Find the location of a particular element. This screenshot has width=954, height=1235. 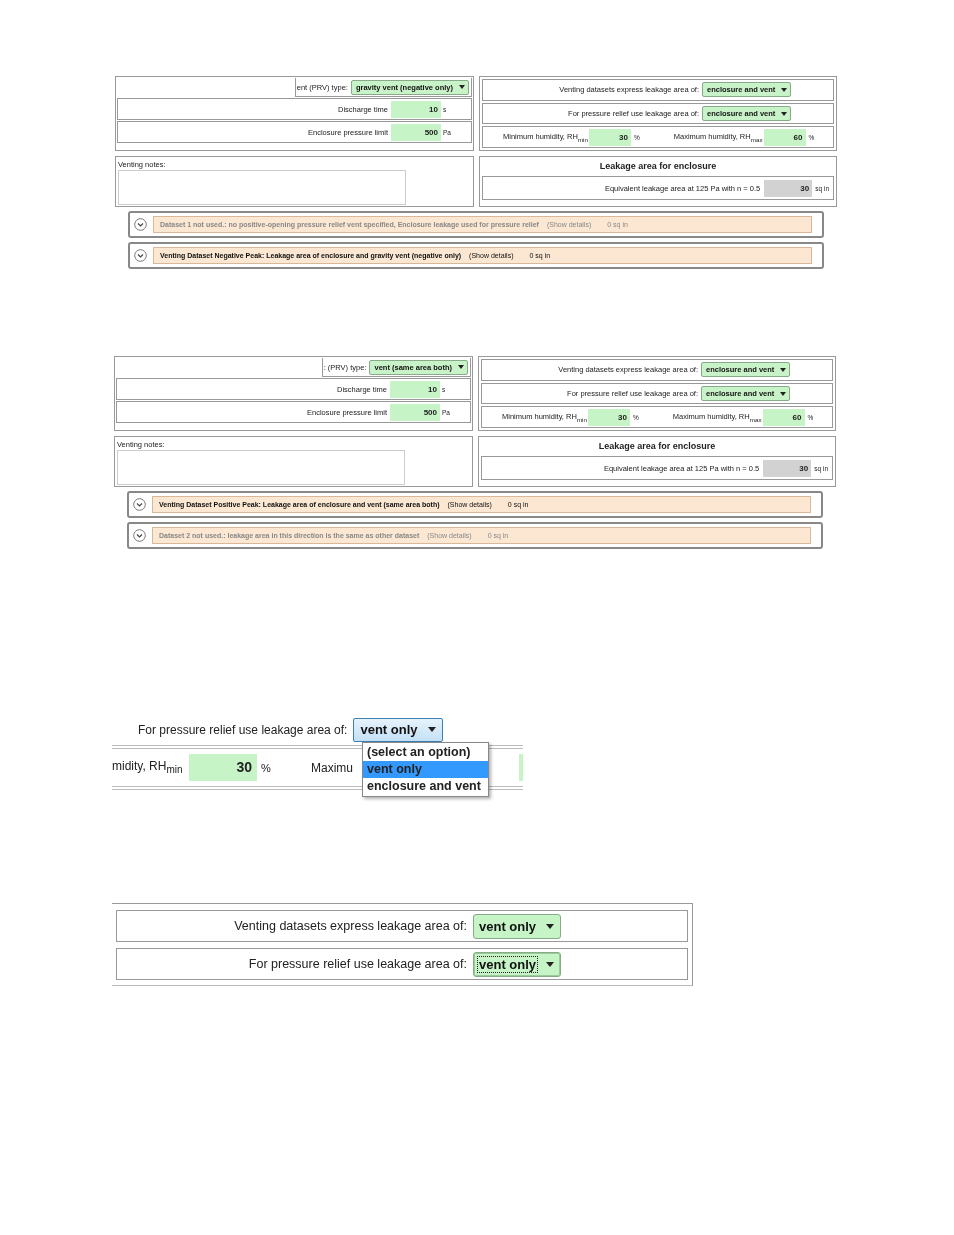

field-label: Venting datasets express leakage area of: is located at coordinates (350, 926).